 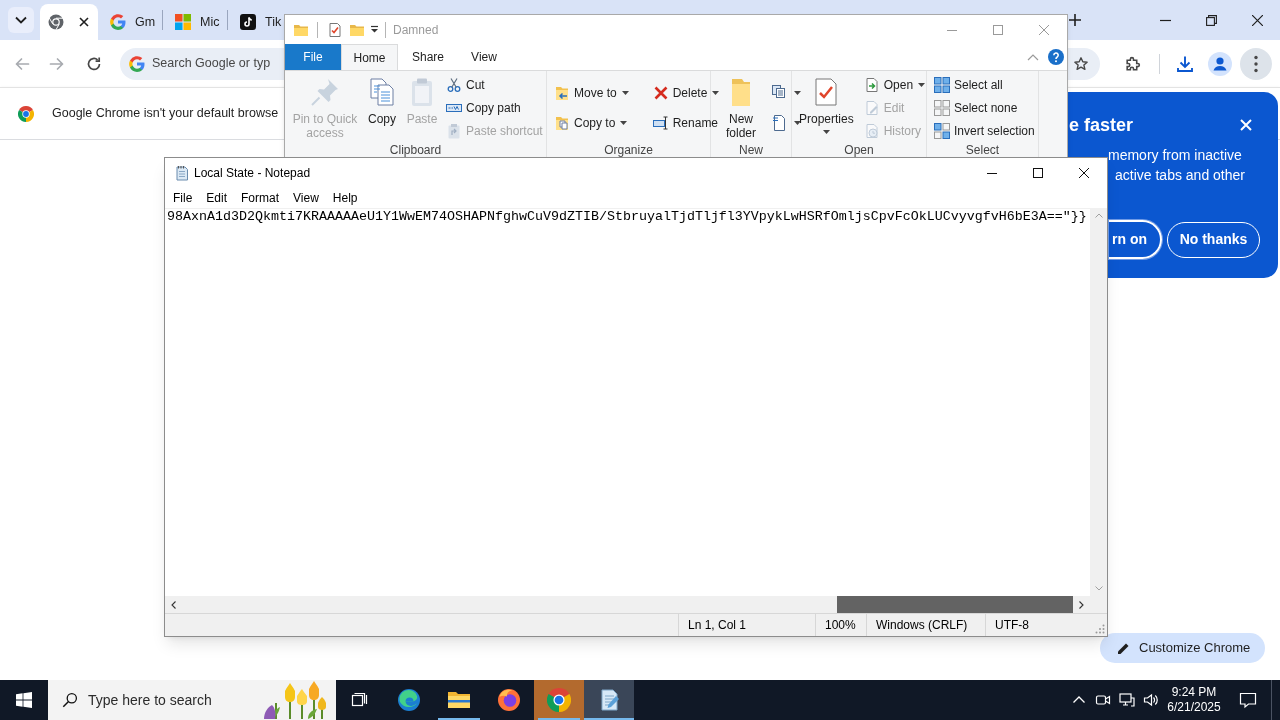 What do you see at coordinates (1037, 625) in the screenshot?
I see `status-text: UTF-8` at bounding box center [1037, 625].